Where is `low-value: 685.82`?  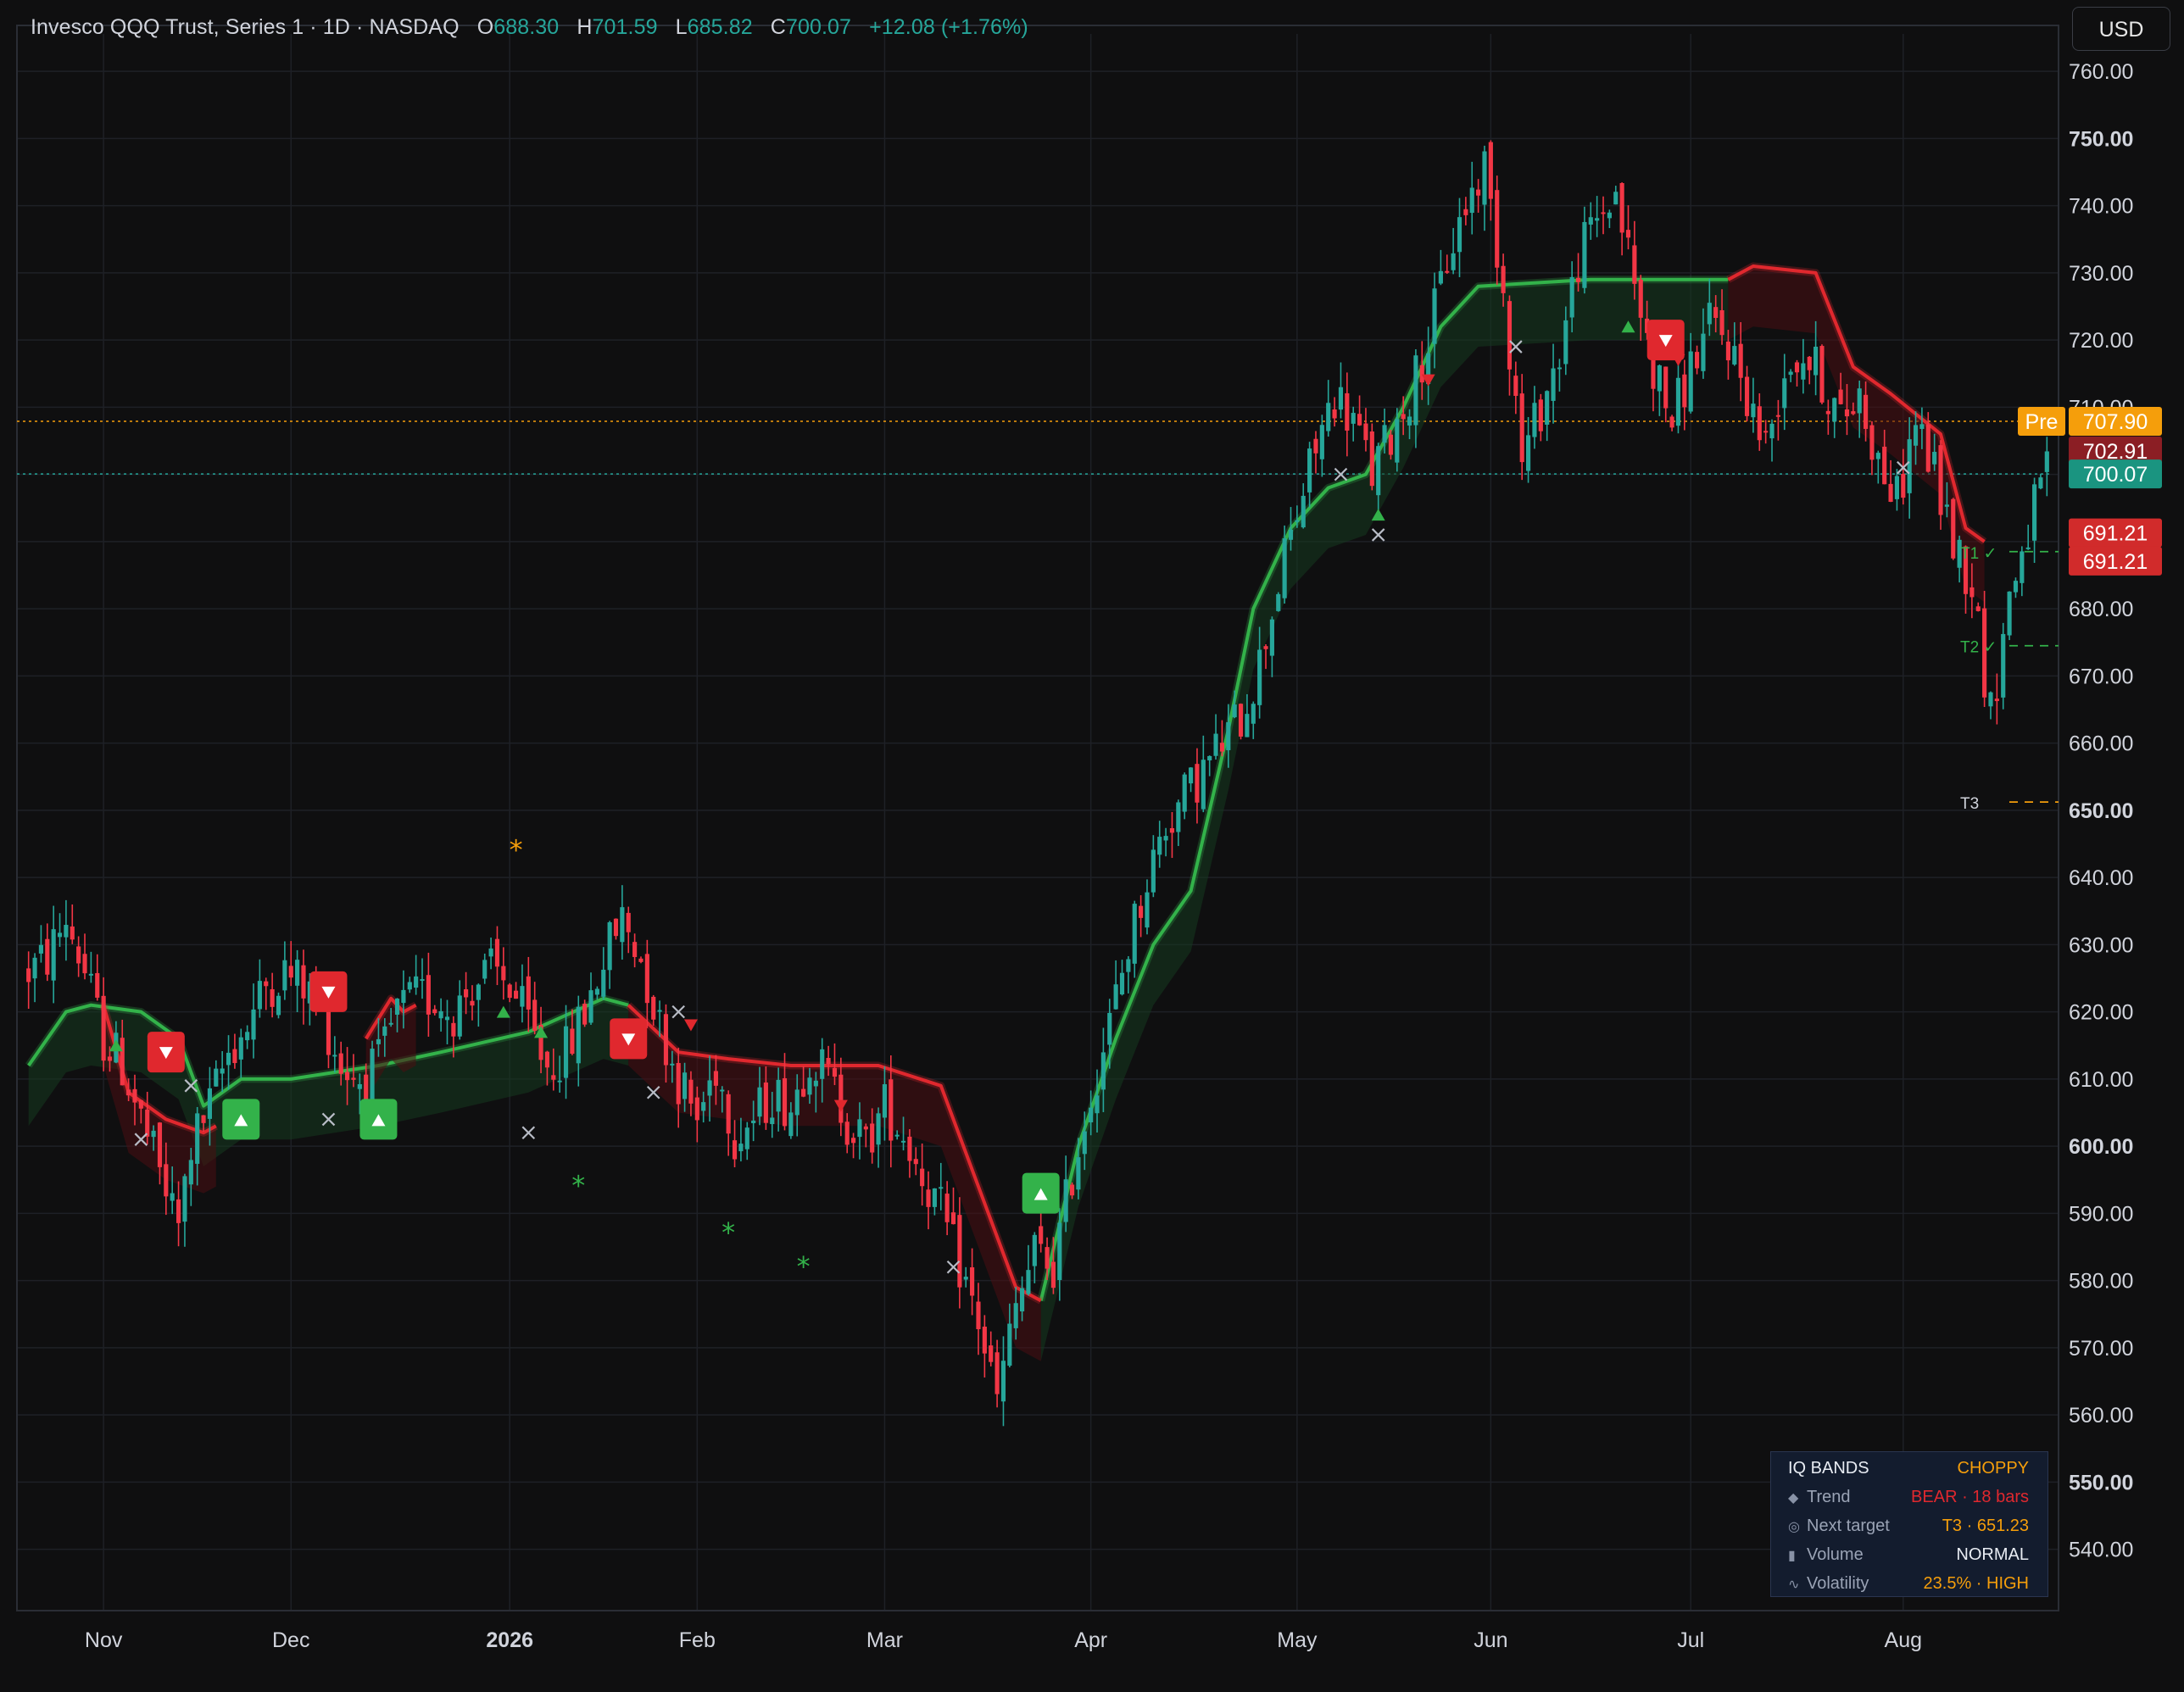
low-value: 685.82 is located at coordinates (720, 27).